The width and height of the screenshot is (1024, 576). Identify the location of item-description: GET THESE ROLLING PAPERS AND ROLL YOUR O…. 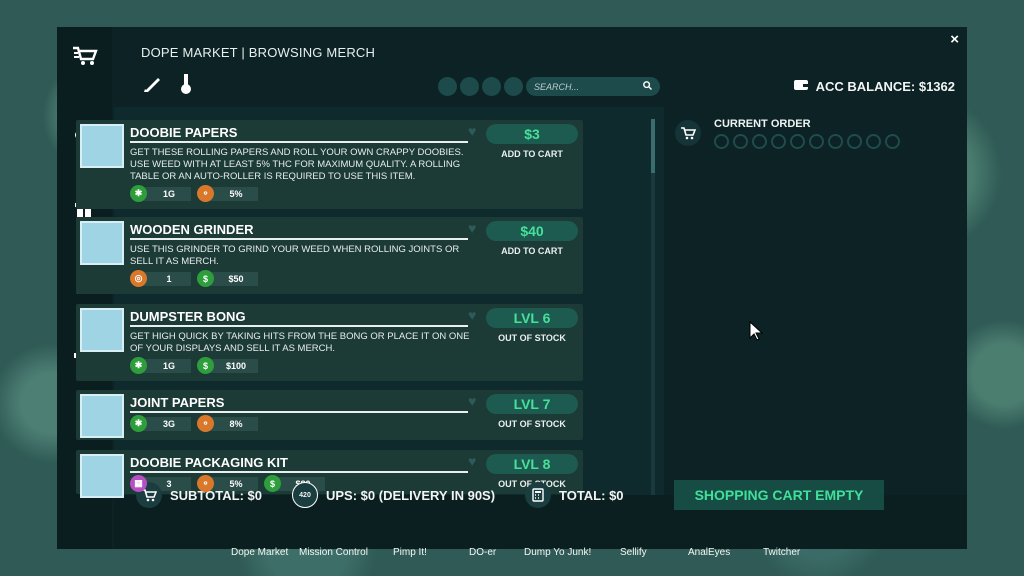
(297, 164).